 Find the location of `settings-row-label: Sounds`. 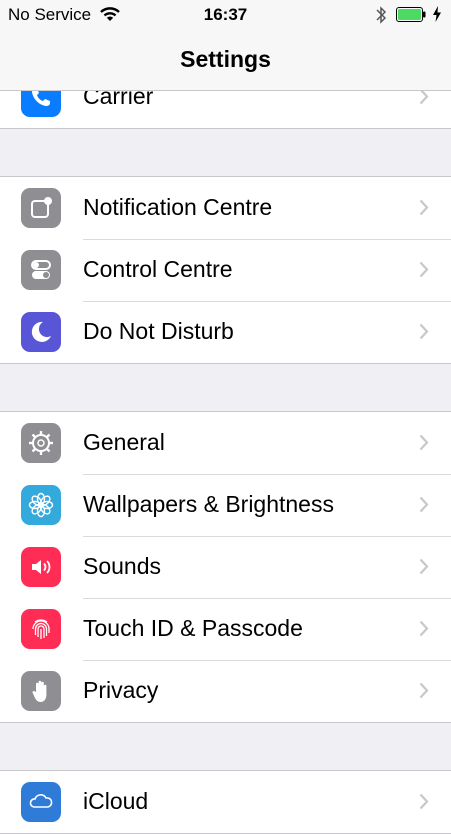

settings-row-label: Sounds is located at coordinates (122, 566).